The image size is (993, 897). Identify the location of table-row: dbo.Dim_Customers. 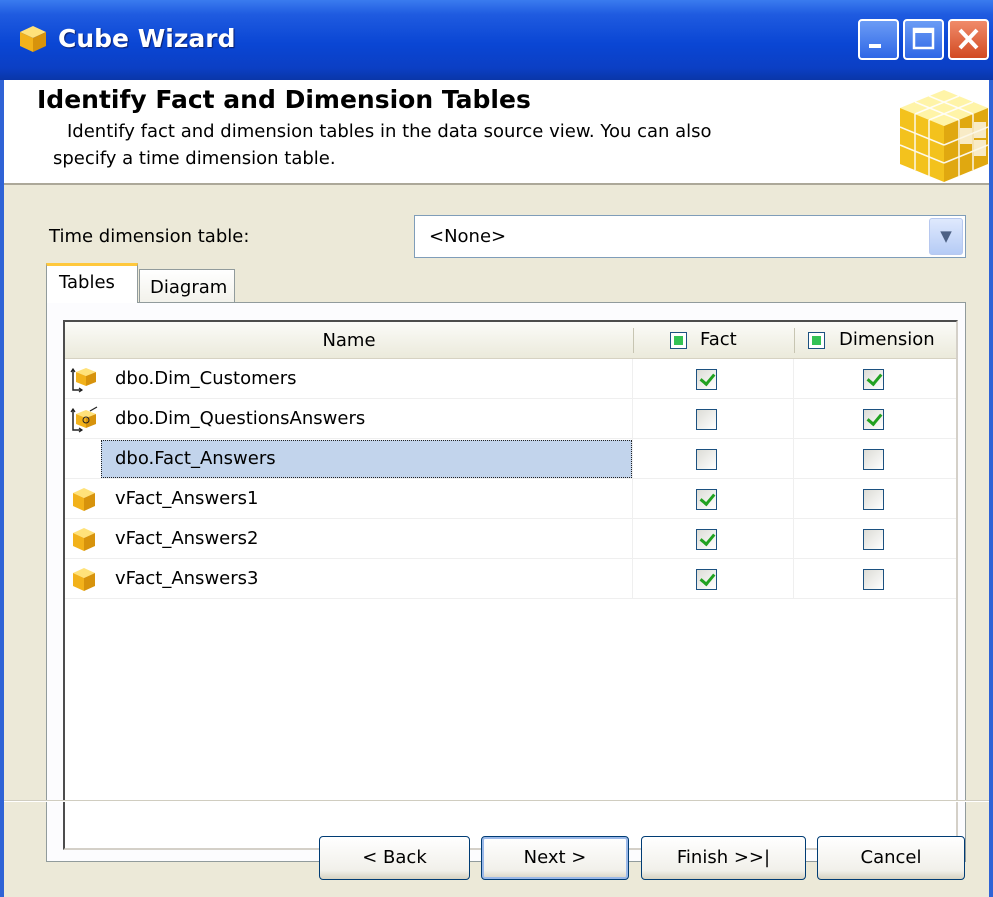
(510, 379).